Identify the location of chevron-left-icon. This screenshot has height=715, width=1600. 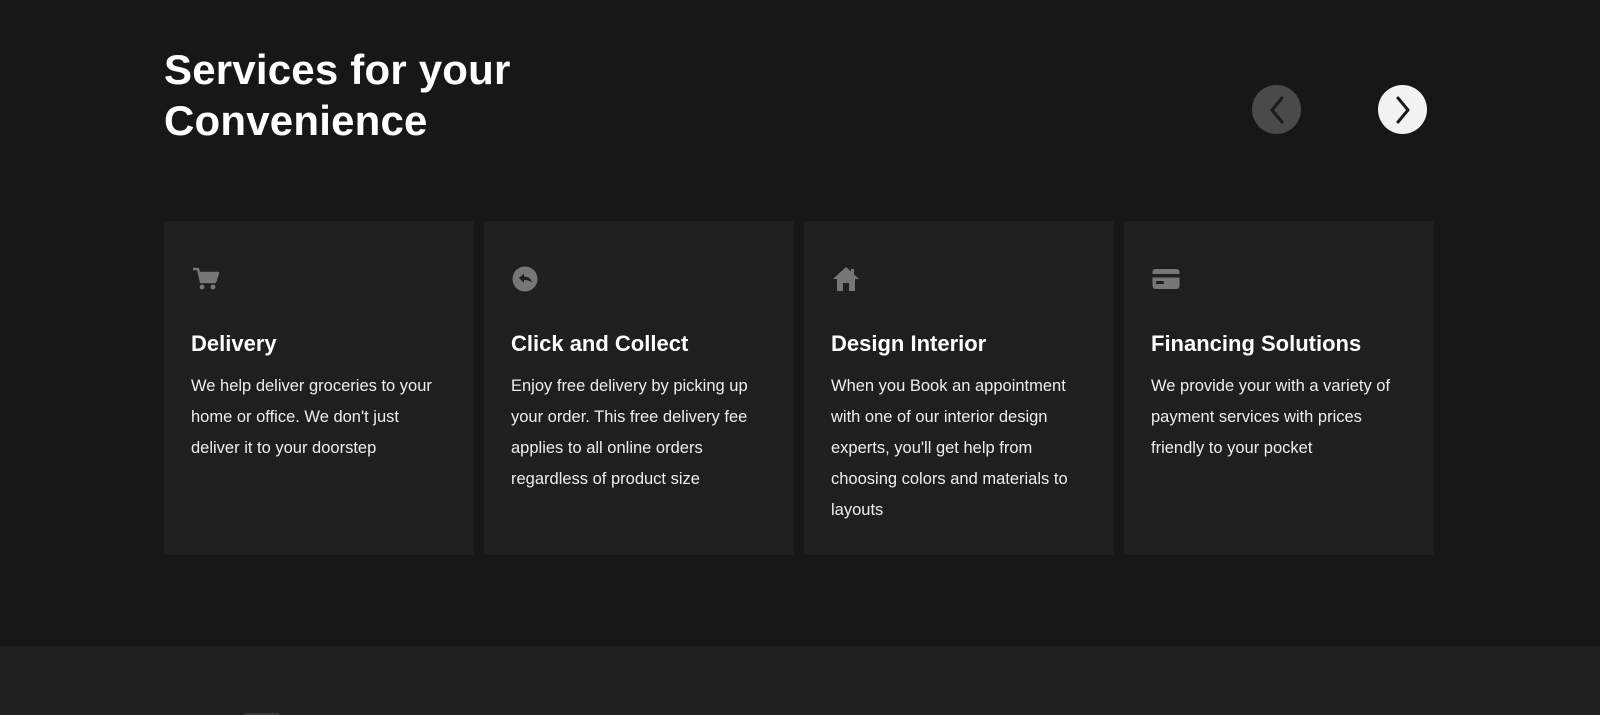
(1276, 109).